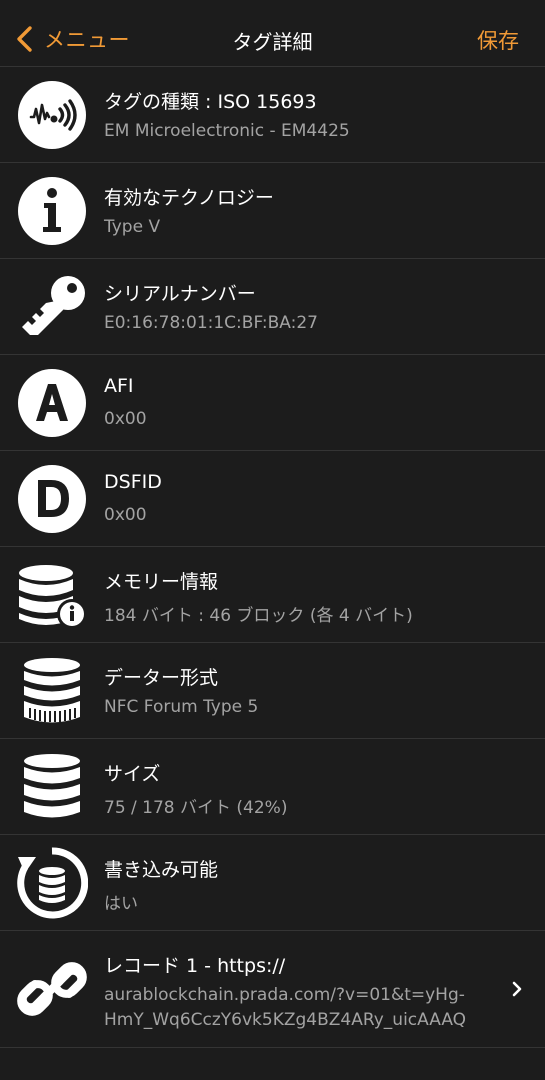 This screenshot has height=1080, width=545. I want to click on list-bottom-separator, so click(272, 1047).